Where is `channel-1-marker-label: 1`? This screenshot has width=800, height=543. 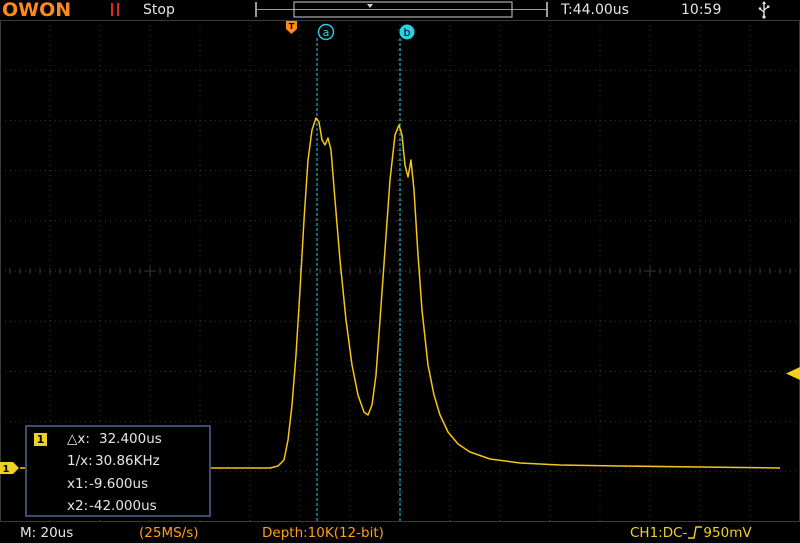
channel-1-marker-label: 1 is located at coordinates (6, 469).